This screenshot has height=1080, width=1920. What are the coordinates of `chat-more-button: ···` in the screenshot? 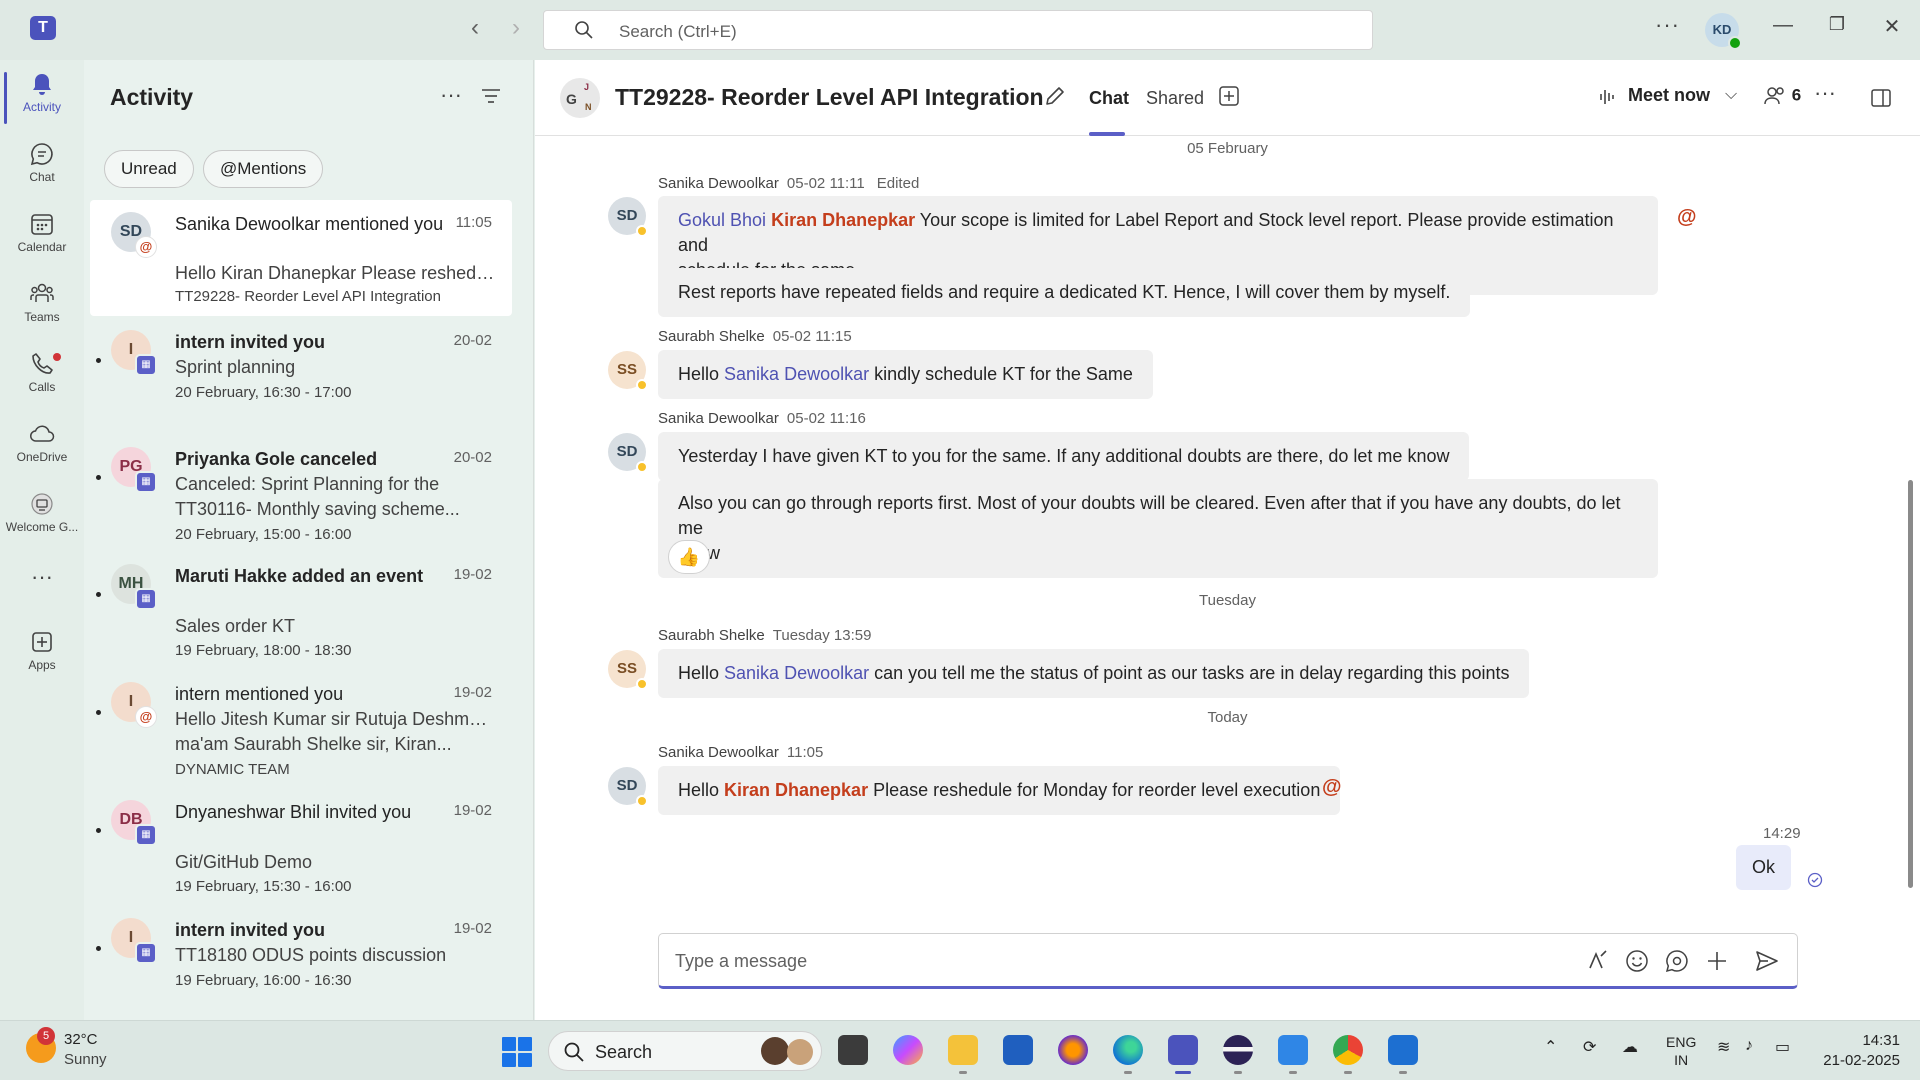 It's located at (1825, 93).